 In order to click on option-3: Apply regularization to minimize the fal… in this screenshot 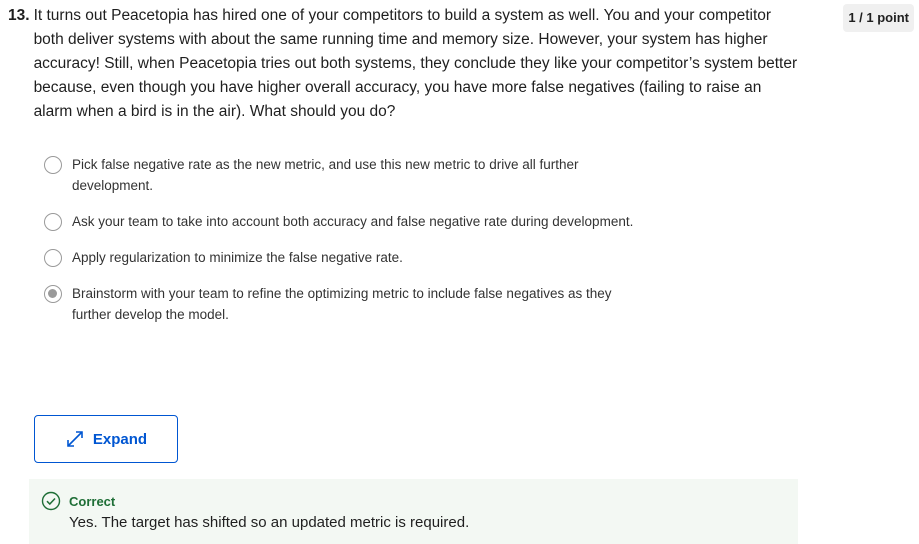, I will do `click(344, 257)`.